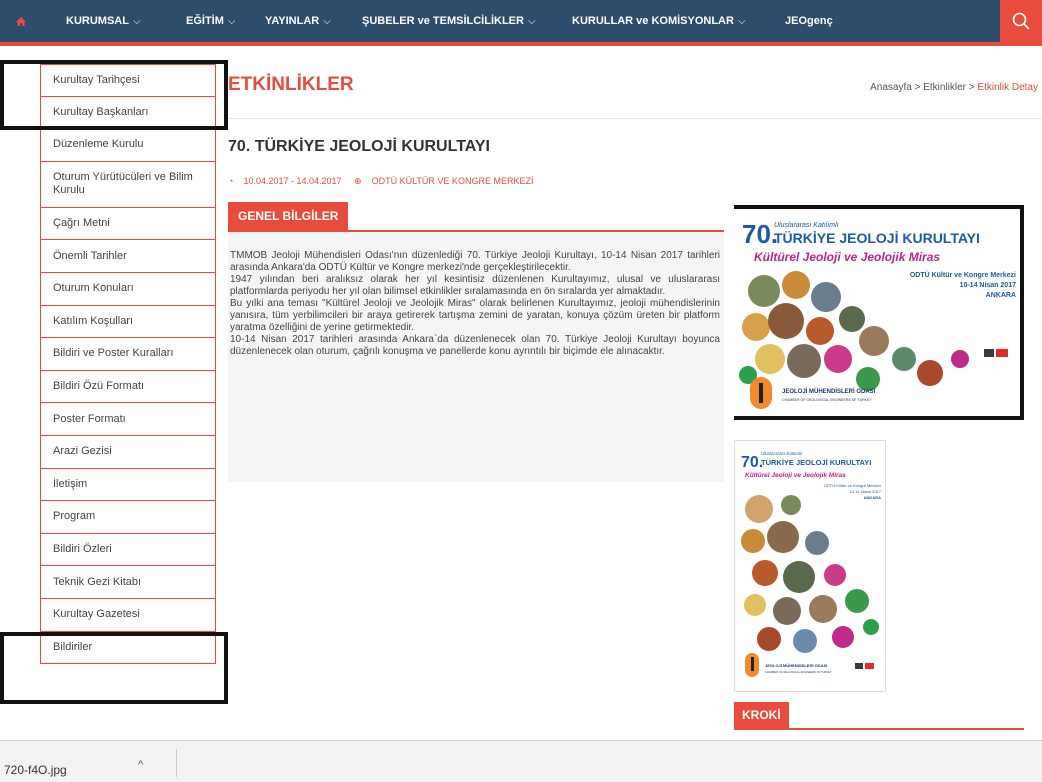 This screenshot has width=1042, height=782. Describe the element at coordinates (128, 322) in the screenshot. I see `sidebar-item-katilim-kosullari: Katılım Koşulları` at that location.